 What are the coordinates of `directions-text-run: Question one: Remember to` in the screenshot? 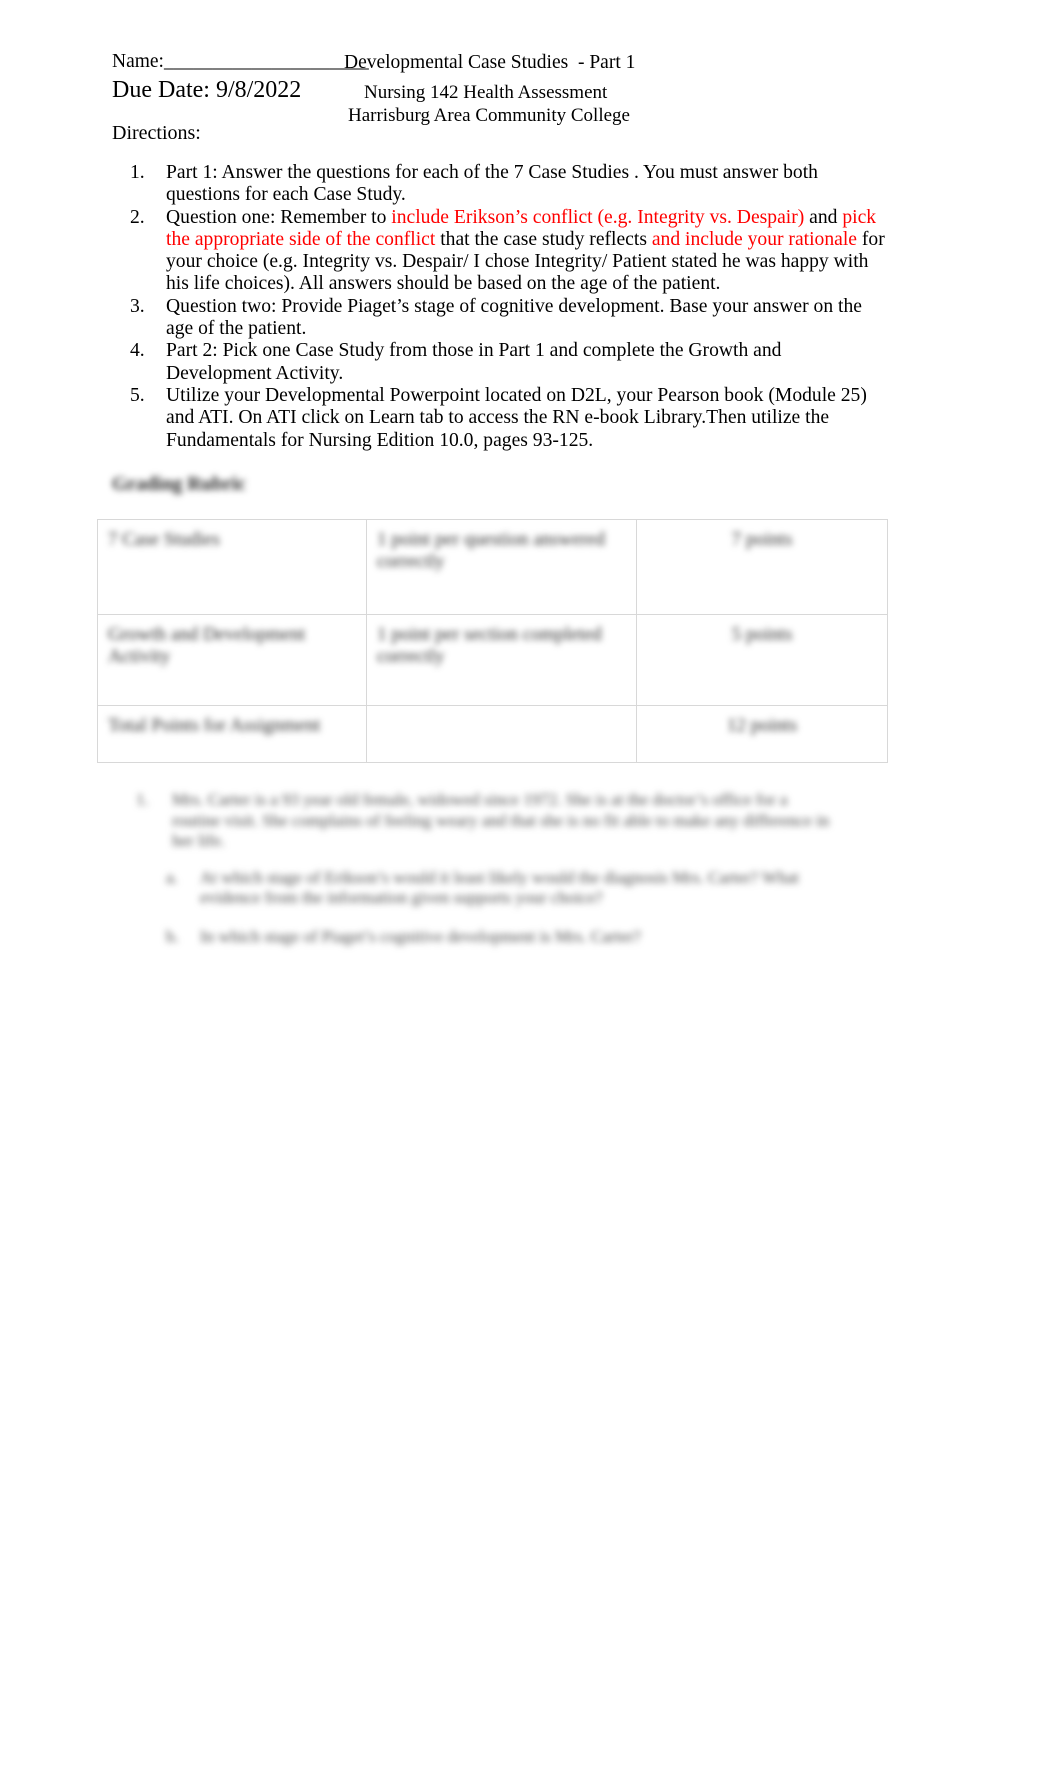 It's located at (279, 217).